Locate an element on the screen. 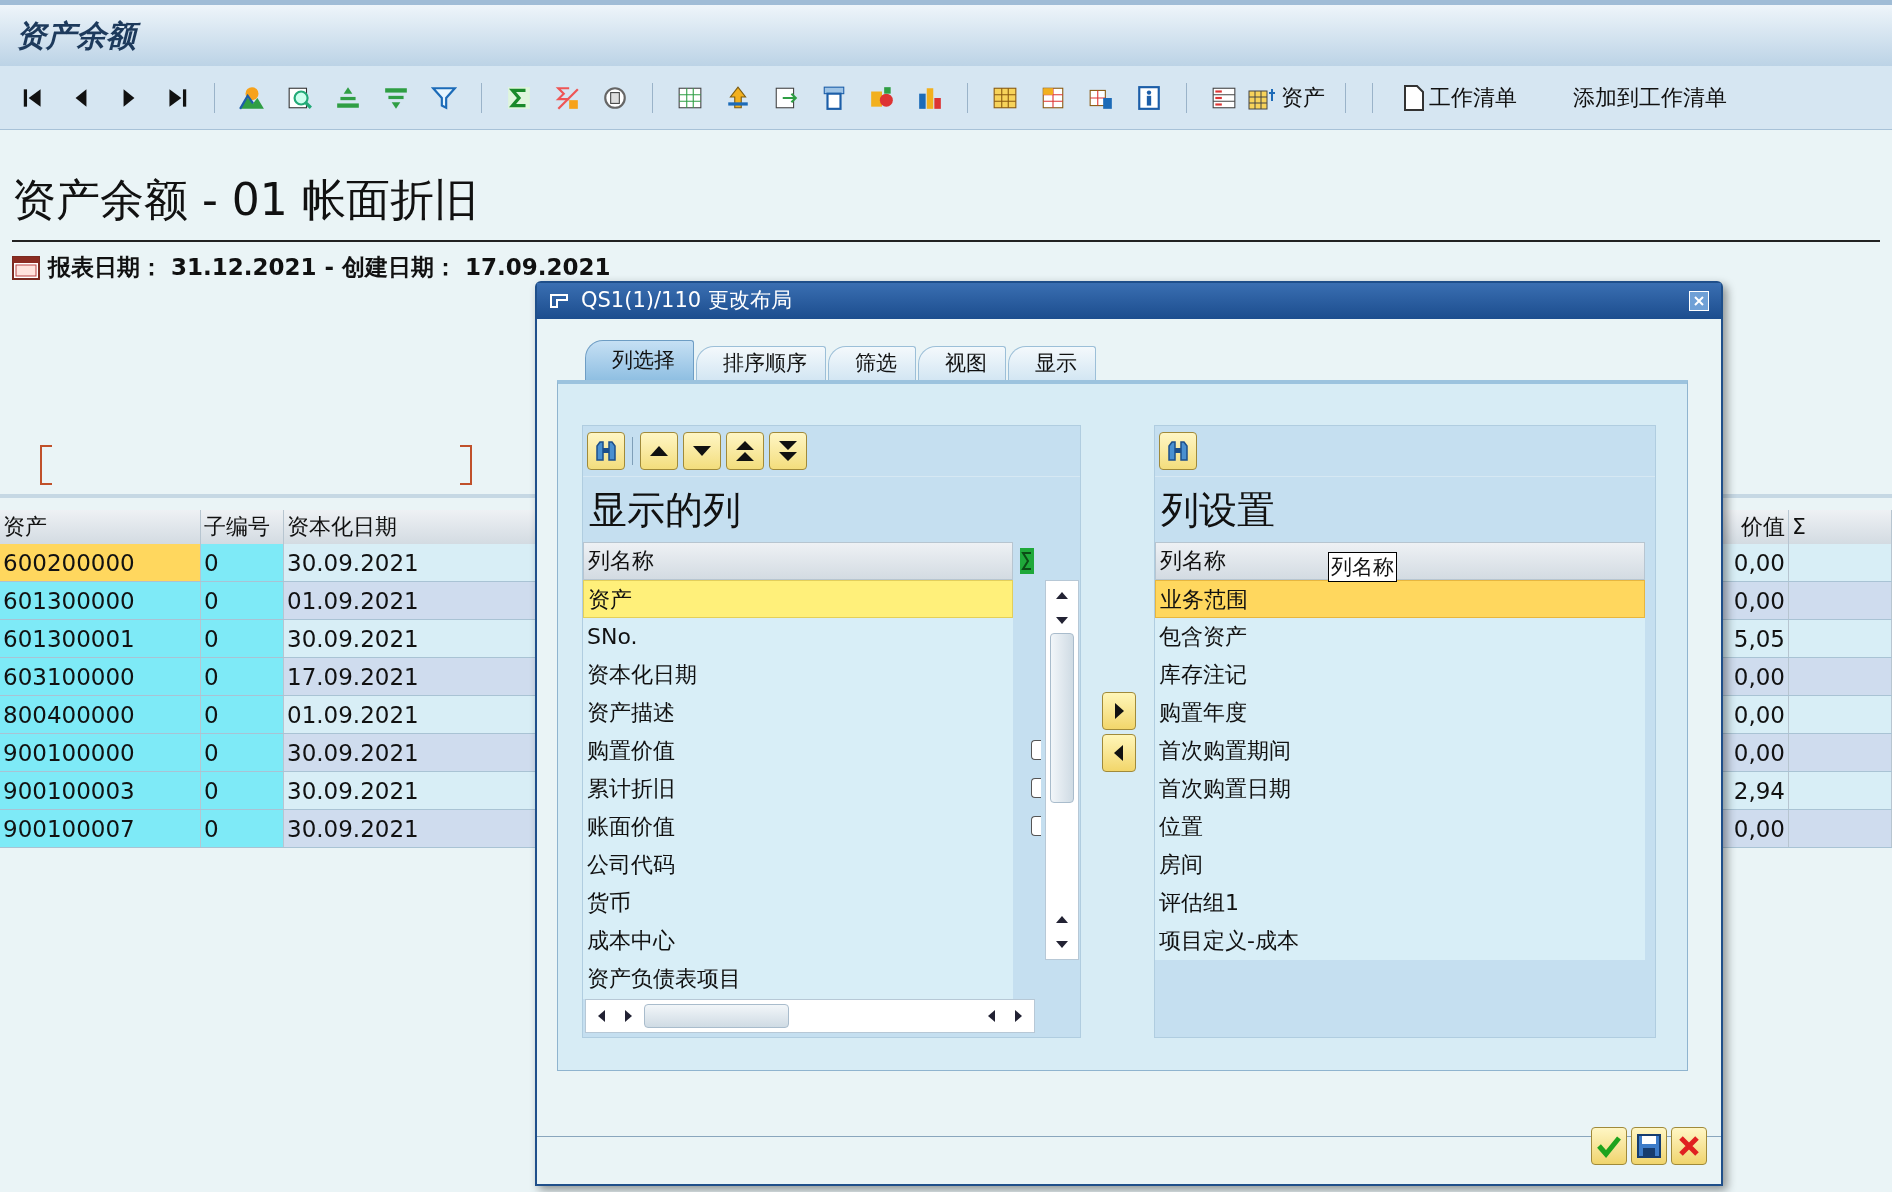 The image size is (1892, 1192). toolbar-button: 添加到工作清单 is located at coordinates (1650, 97).